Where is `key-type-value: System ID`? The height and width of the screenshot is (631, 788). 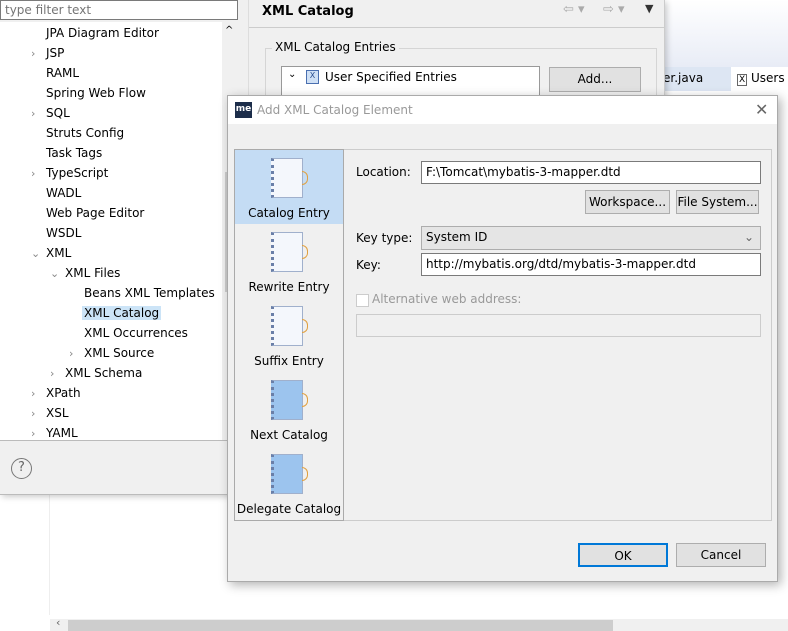 key-type-value: System ID is located at coordinates (457, 237).